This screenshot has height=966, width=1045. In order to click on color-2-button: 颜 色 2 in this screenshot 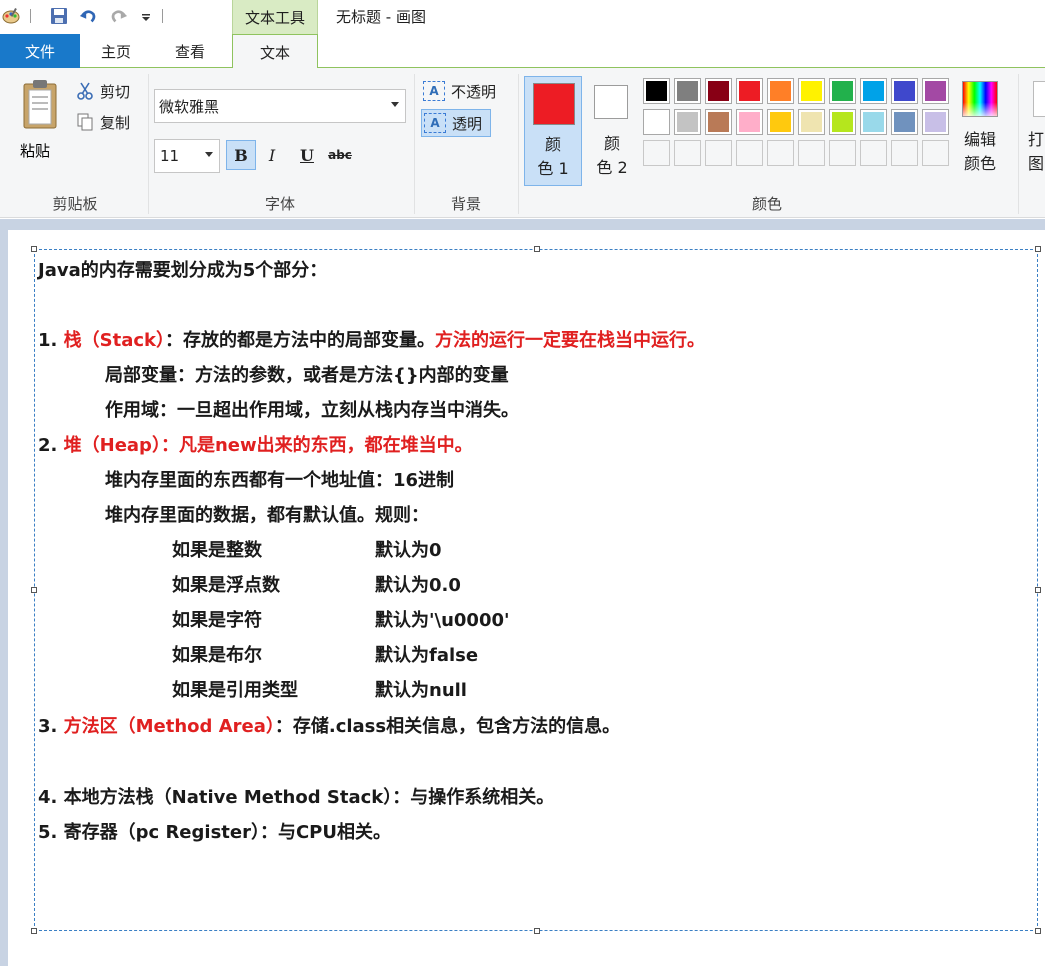, I will do `click(612, 131)`.